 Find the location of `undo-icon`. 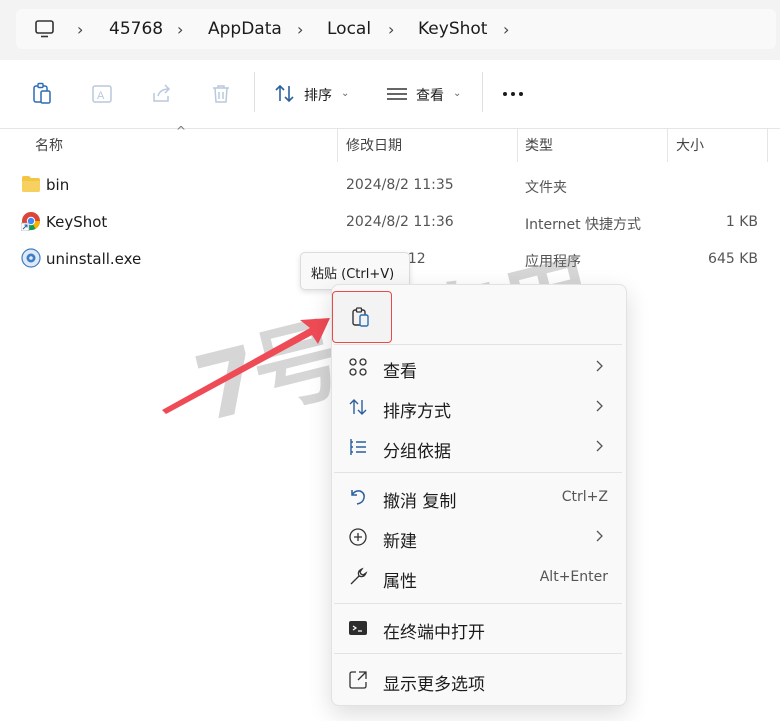

undo-icon is located at coordinates (358, 497).